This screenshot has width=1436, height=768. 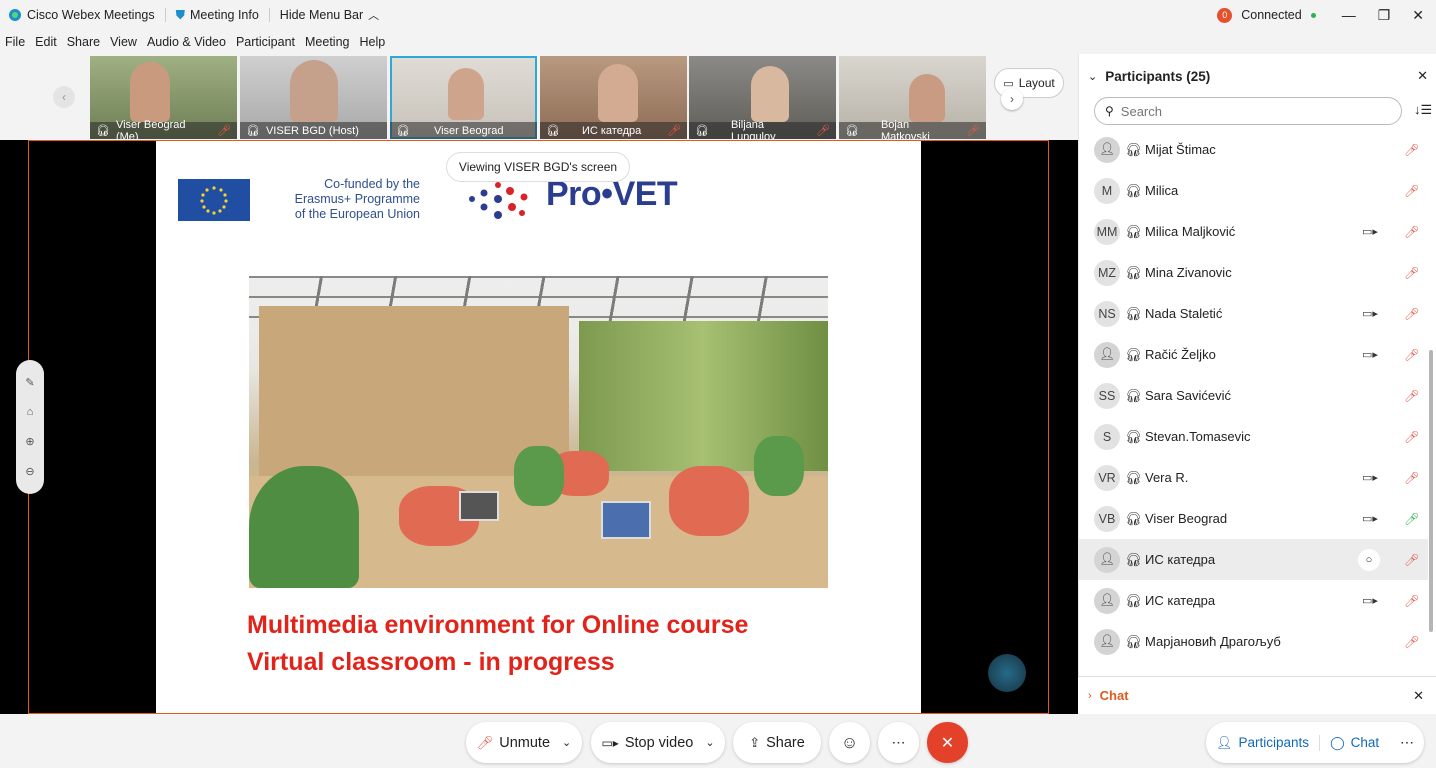 I want to click on more-dots-icon: ⋯, so click(x=898, y=742).